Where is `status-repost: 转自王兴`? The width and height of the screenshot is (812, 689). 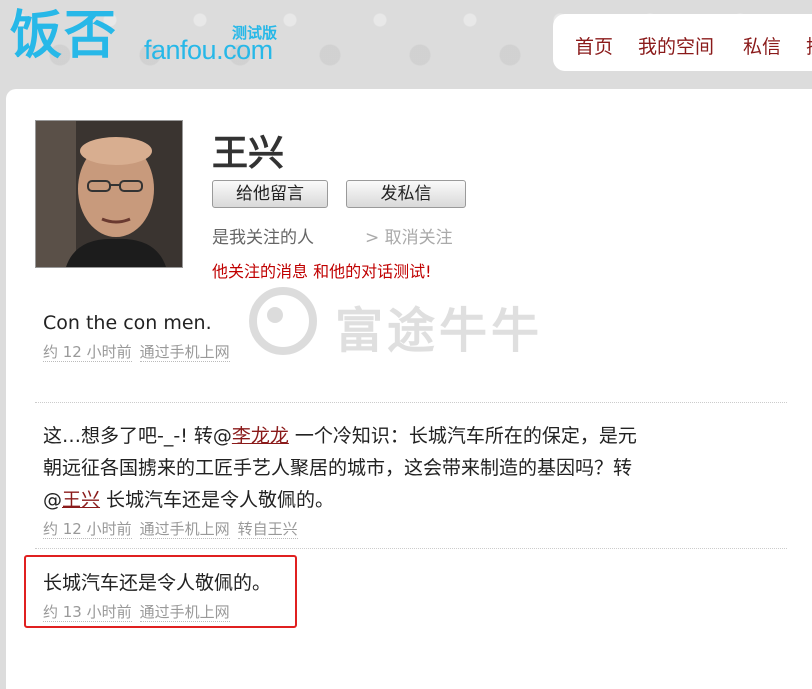 status-repost: 转自王兴 is located at coordinates (267, 529).